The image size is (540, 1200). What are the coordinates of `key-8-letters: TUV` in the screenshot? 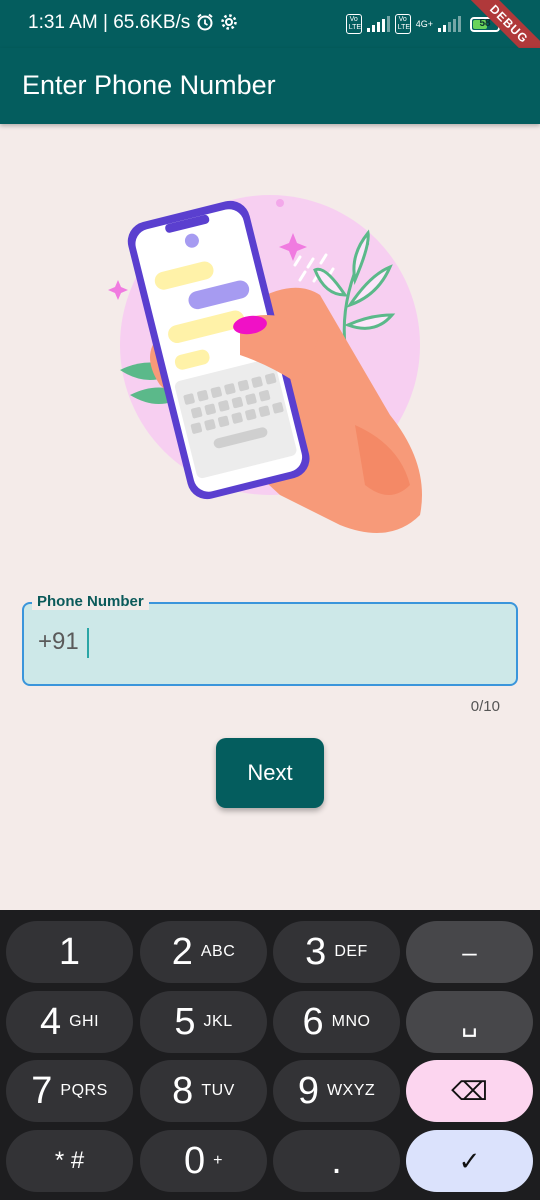 It's located at (218, 1090).